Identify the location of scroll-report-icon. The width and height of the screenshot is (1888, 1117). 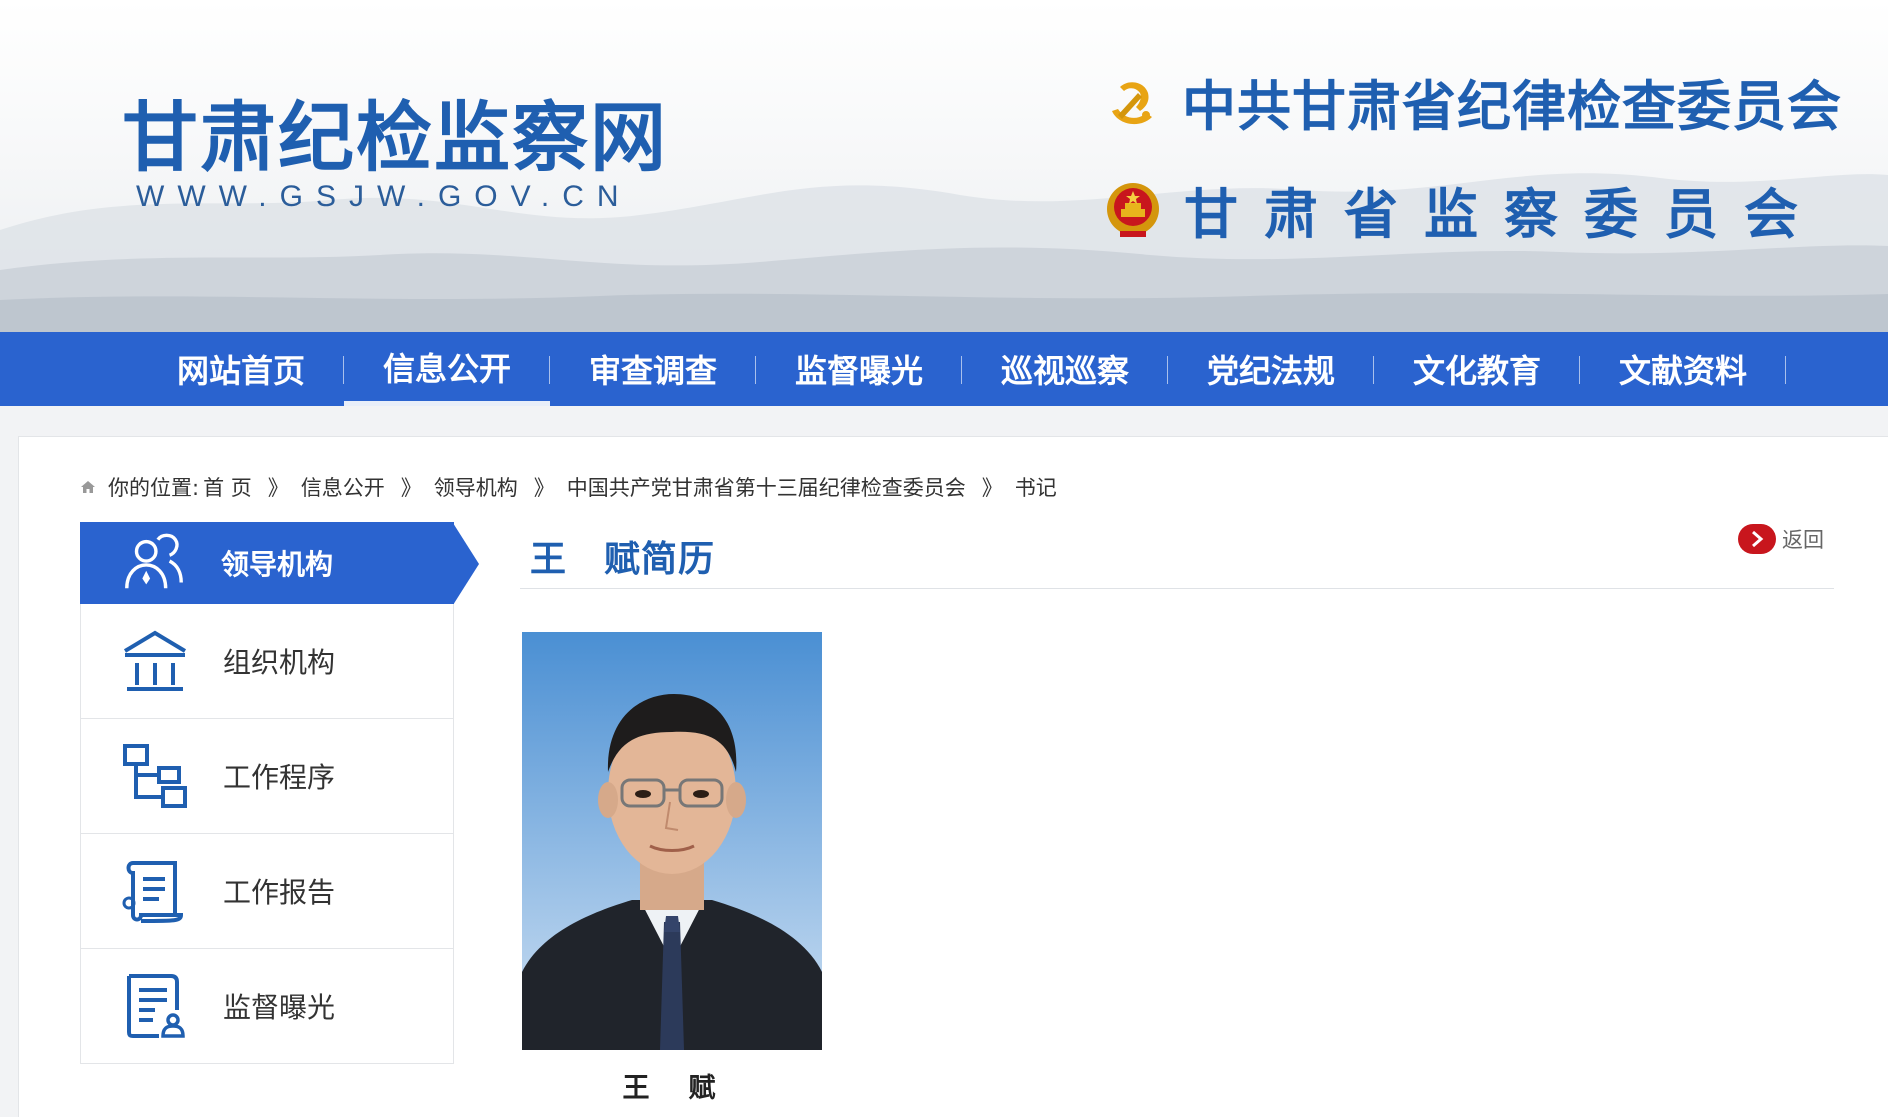
(153, 892).